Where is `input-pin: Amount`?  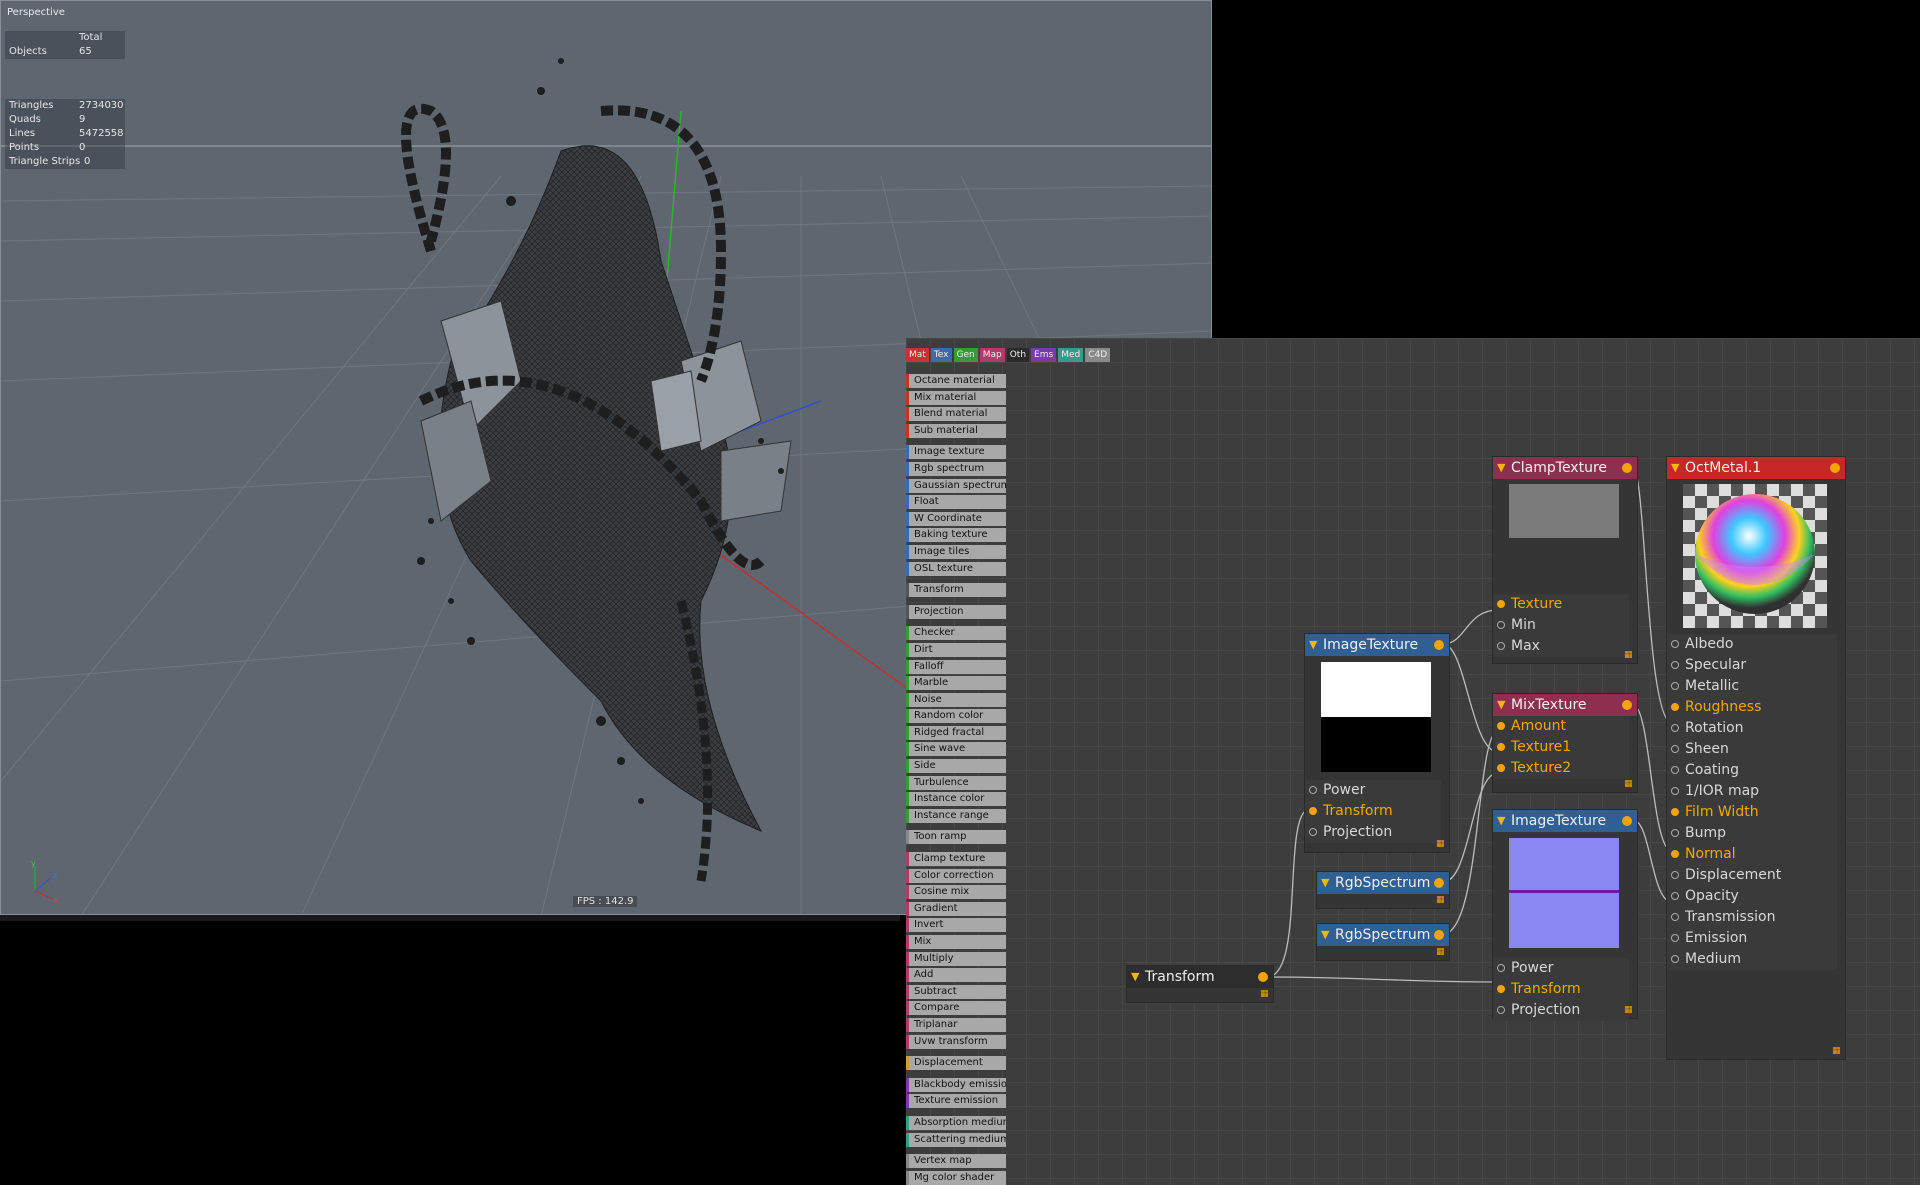
input-pin: Amount is located at coordinates (1561, 726).